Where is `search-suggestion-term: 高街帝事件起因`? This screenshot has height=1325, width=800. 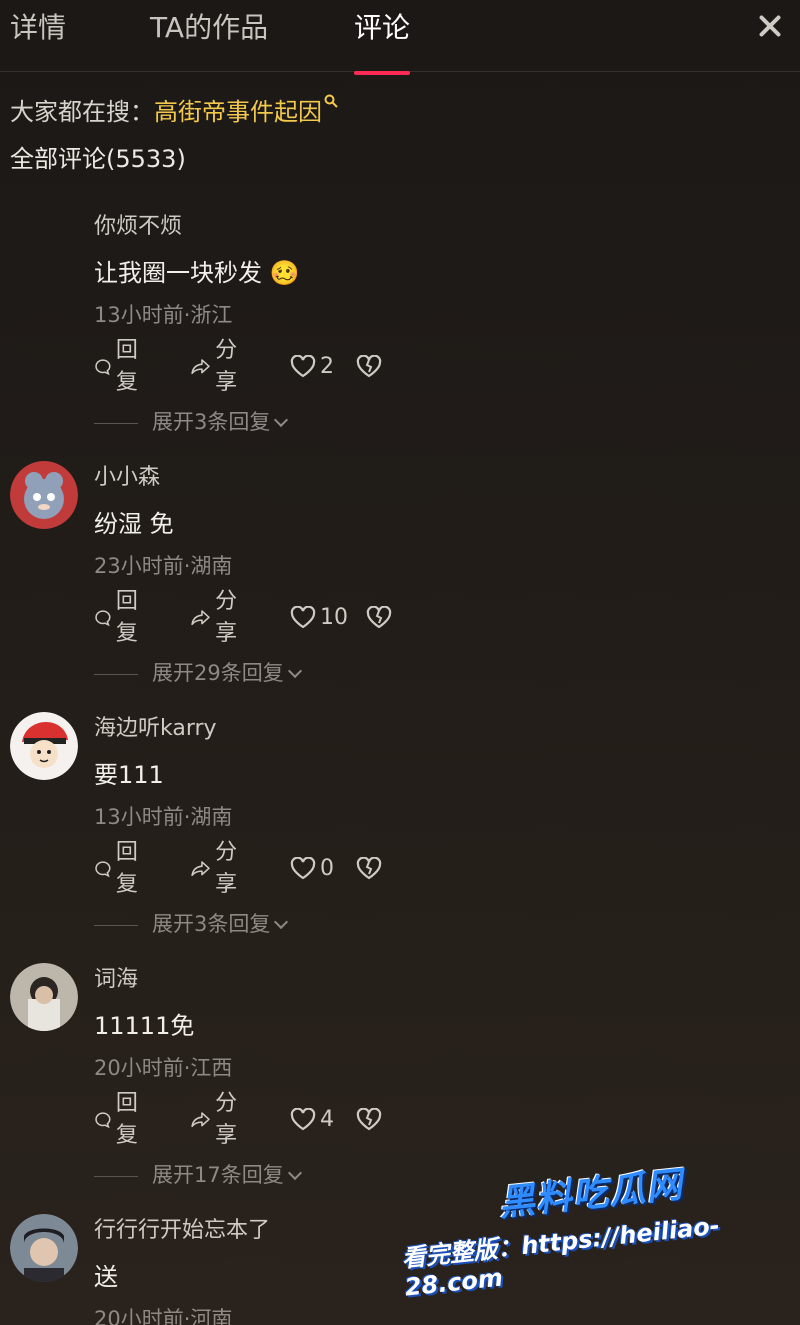
search-suggestion-term: 高街帝事件起因 is located at coordinates (238, 112).